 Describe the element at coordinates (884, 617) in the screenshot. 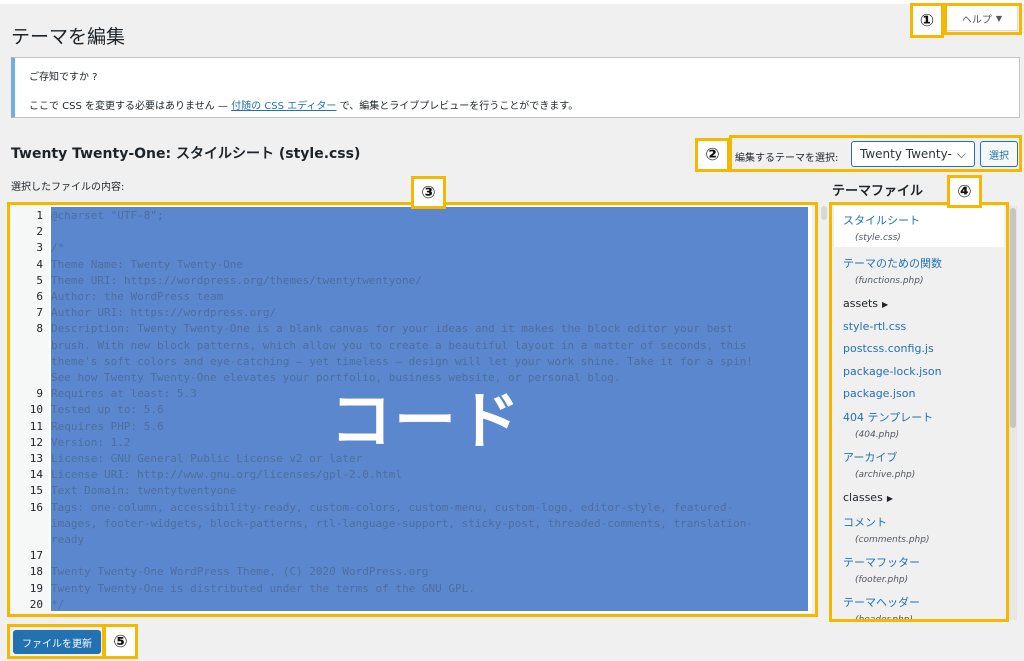

I see `file-filename: (header.php)` at that location.